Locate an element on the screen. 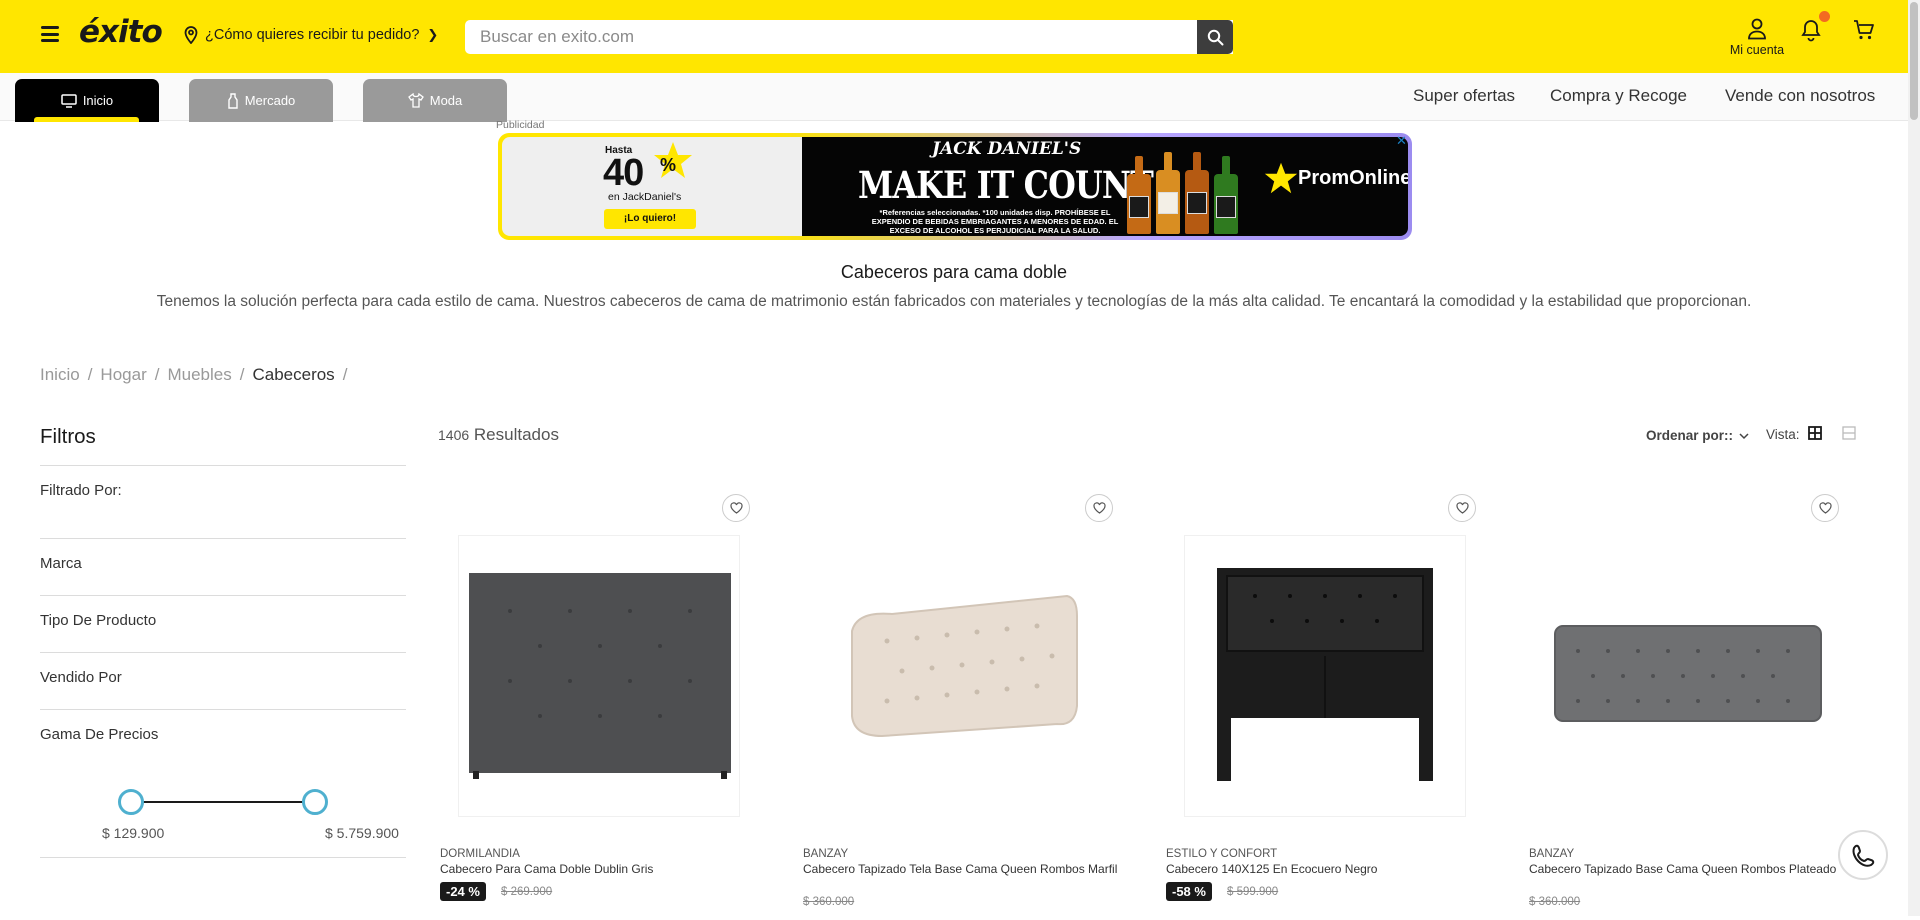 The image size is (1920, 920). breadcrumb-inicio: Inicio is located at coordinates (60, 375).